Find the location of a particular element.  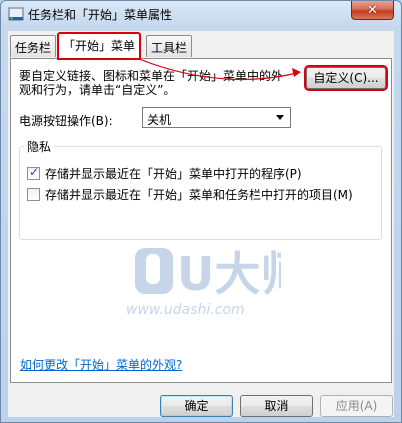

apply-button: 应用(A) is located at coordinates (356, 406).